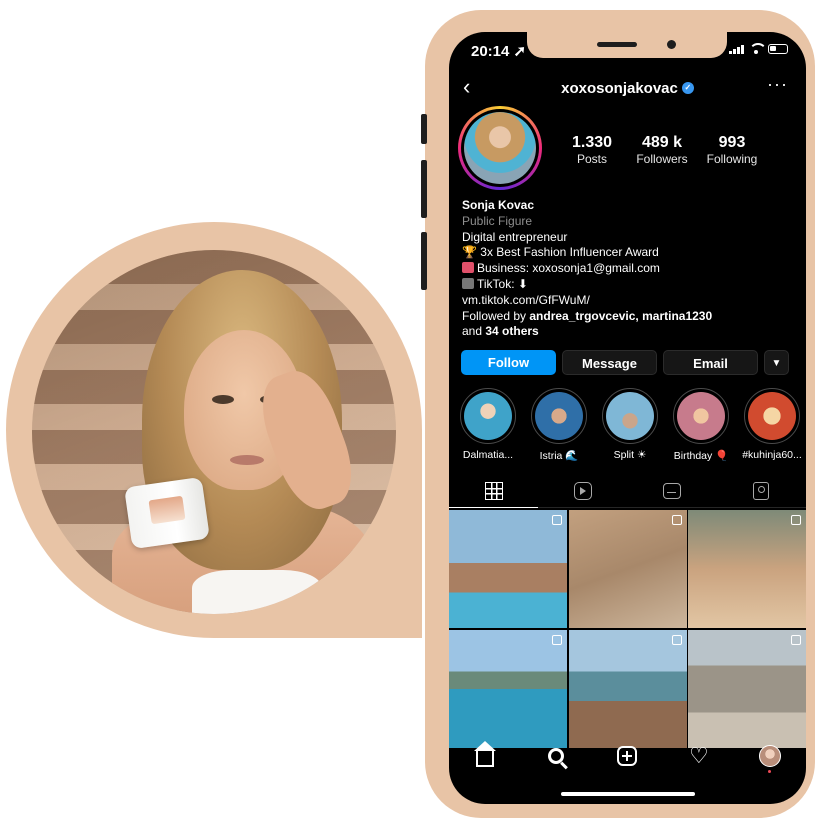  What do you see at coordinates (472, 331) in the screenshot?
I see `followed-by-and: and` at bounding box center [472, 331].